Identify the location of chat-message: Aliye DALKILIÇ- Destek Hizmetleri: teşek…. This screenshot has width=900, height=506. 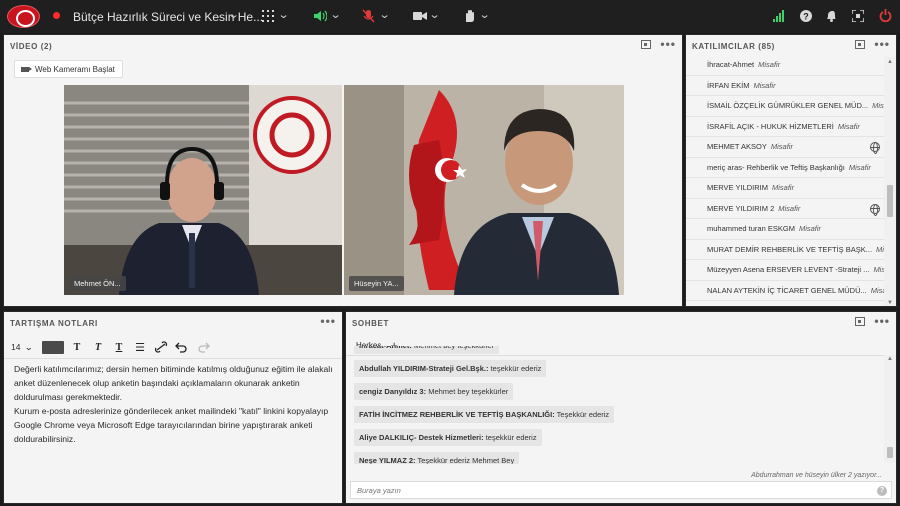
(448, 437).